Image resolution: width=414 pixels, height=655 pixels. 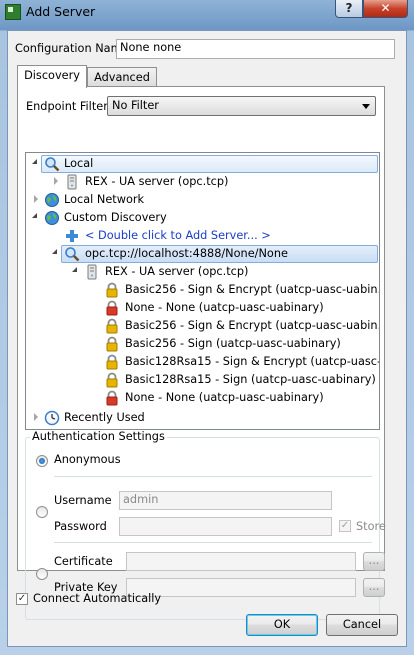 What do you see at coordinates (371, 526) in the screenshot?
I see `store-label: Store` at bounding box center [371, 526].